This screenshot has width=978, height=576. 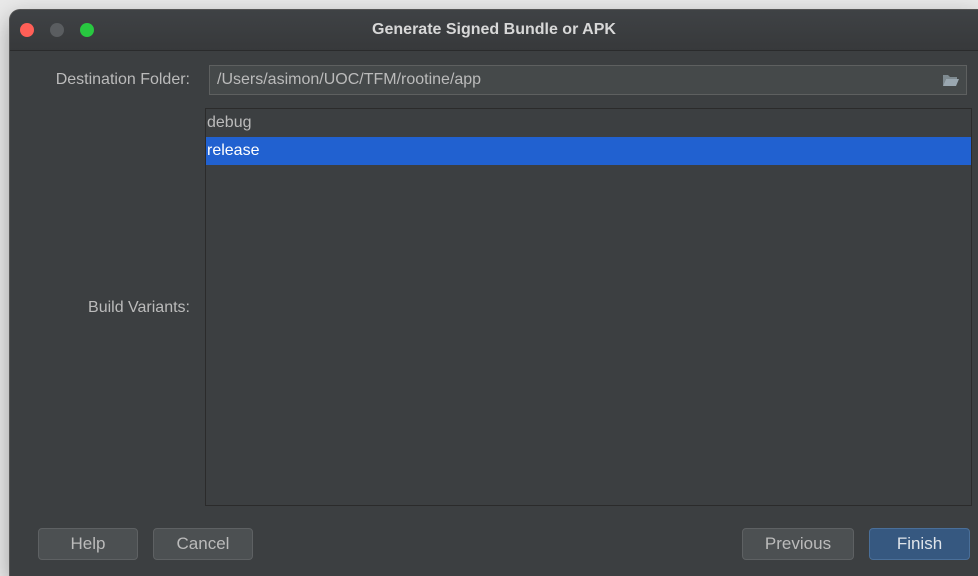 I want to click on destination-folder-input, so click(x=570, y=80).